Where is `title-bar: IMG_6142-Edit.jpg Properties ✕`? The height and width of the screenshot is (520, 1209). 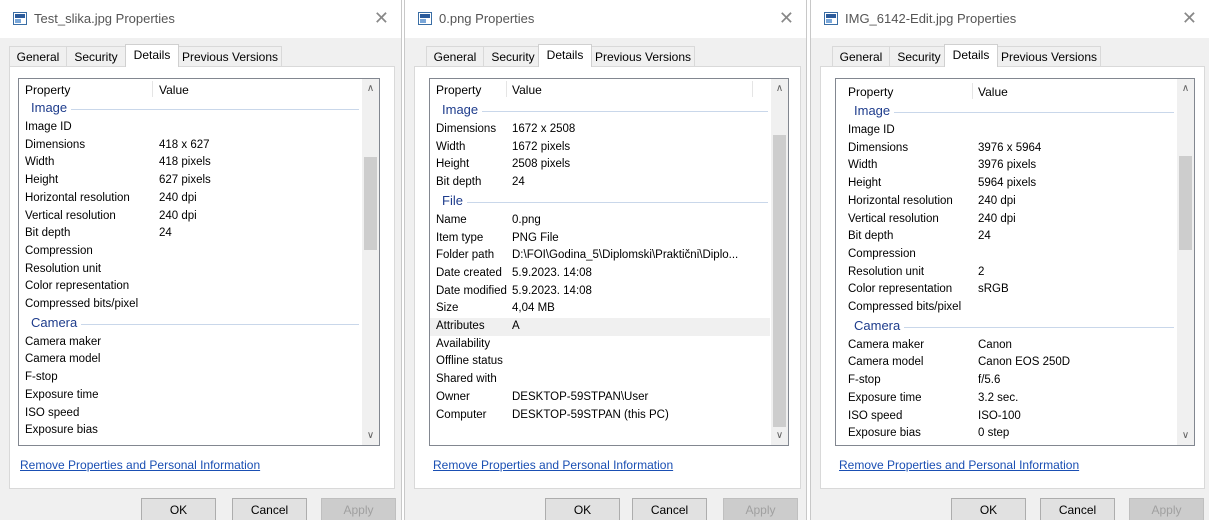 title-bar: IMG_6142-Edit.jpg Properties ✕ is located at coordinates (1010, 19).